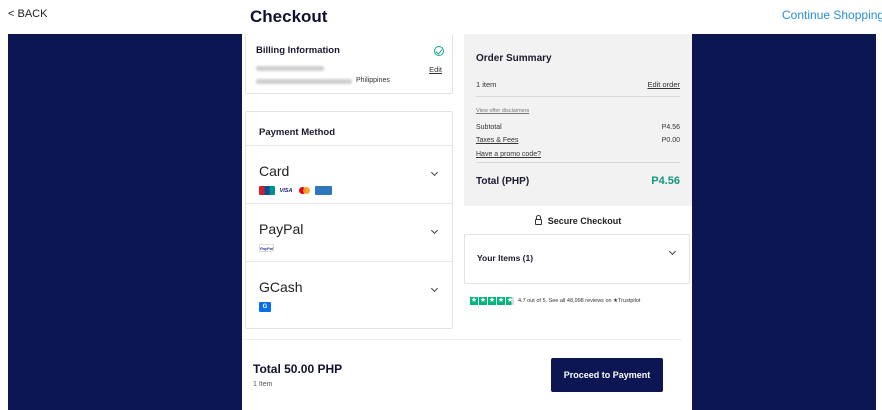 This screenshot has width=882, height=410. Describe the element at coordinates (577, 259) in the screenshot. I see `your-items-accordion: Your Items (1)` at that location.